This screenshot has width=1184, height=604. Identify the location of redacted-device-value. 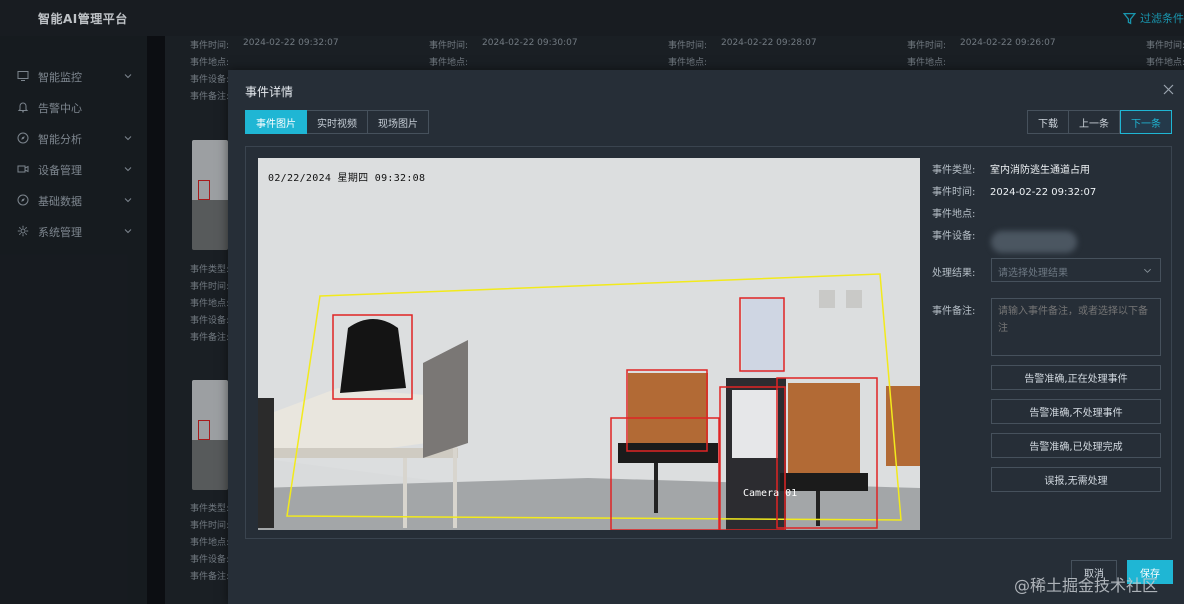
(1034, 242).